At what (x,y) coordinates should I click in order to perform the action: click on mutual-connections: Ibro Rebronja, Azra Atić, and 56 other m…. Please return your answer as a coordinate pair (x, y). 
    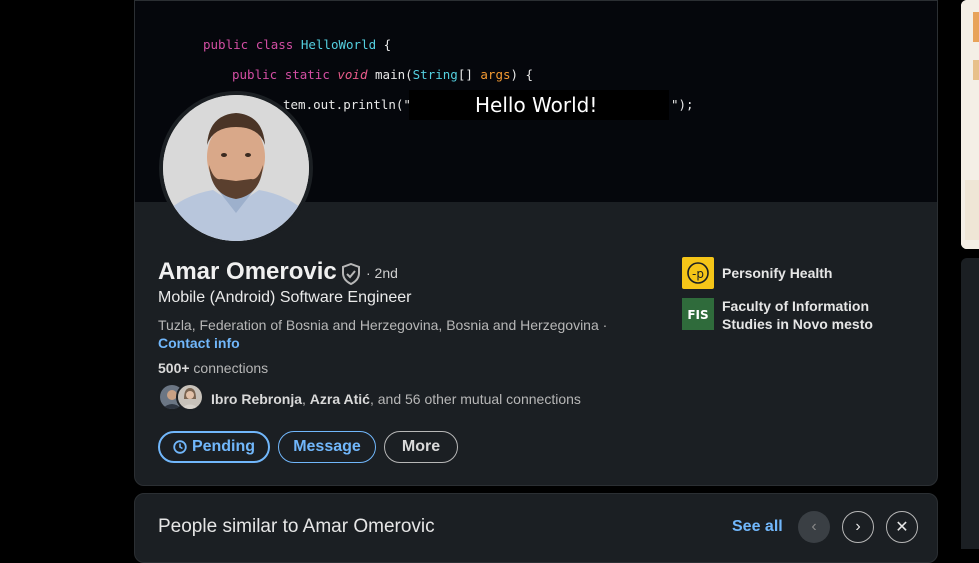
    Looking at the image, I should click on (396, 399).